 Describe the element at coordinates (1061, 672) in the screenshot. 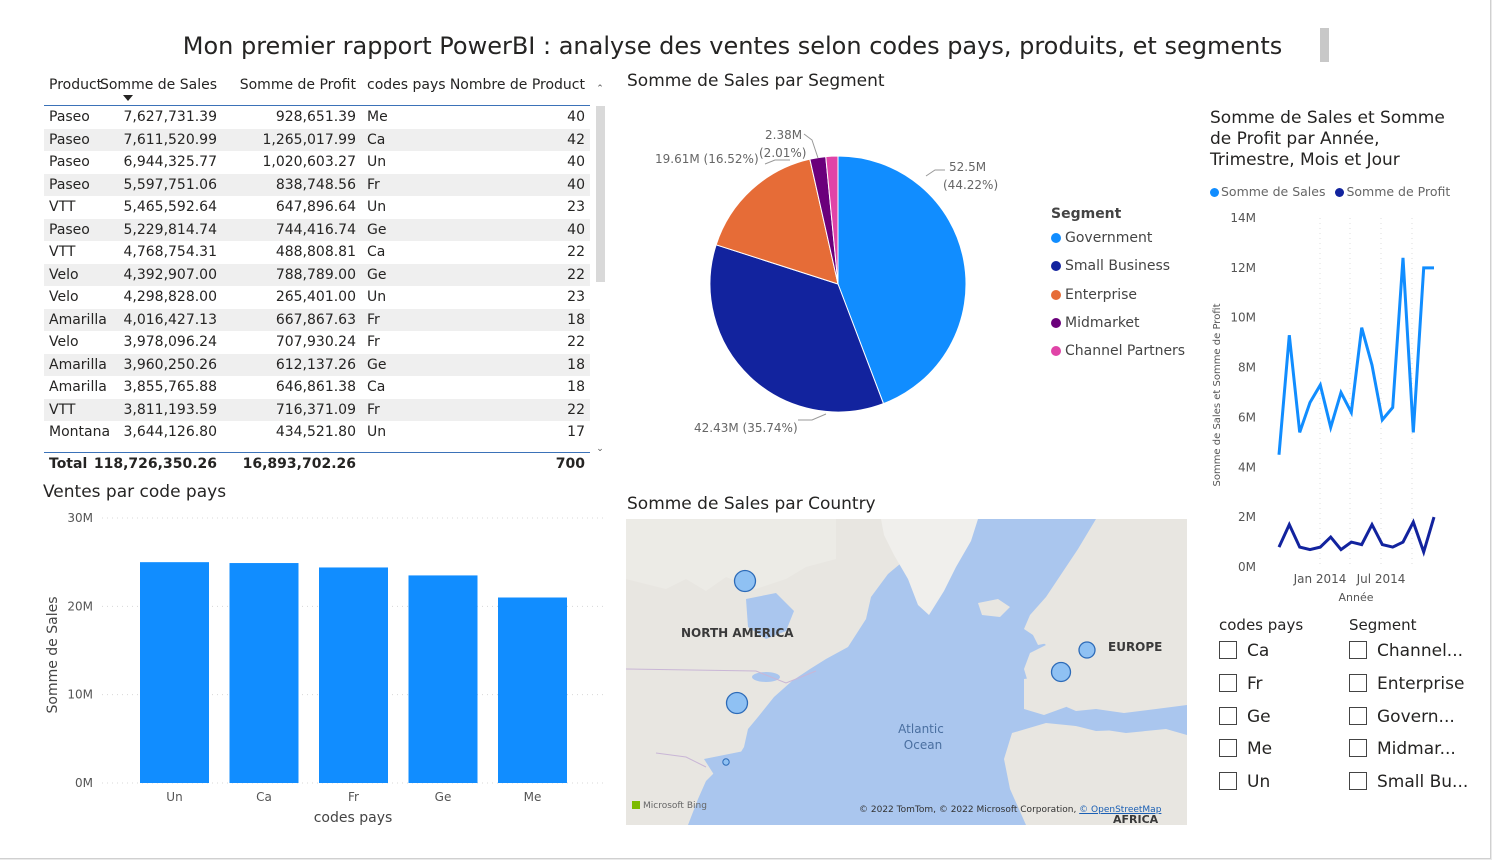

I see `map-bubble-france` at that location.